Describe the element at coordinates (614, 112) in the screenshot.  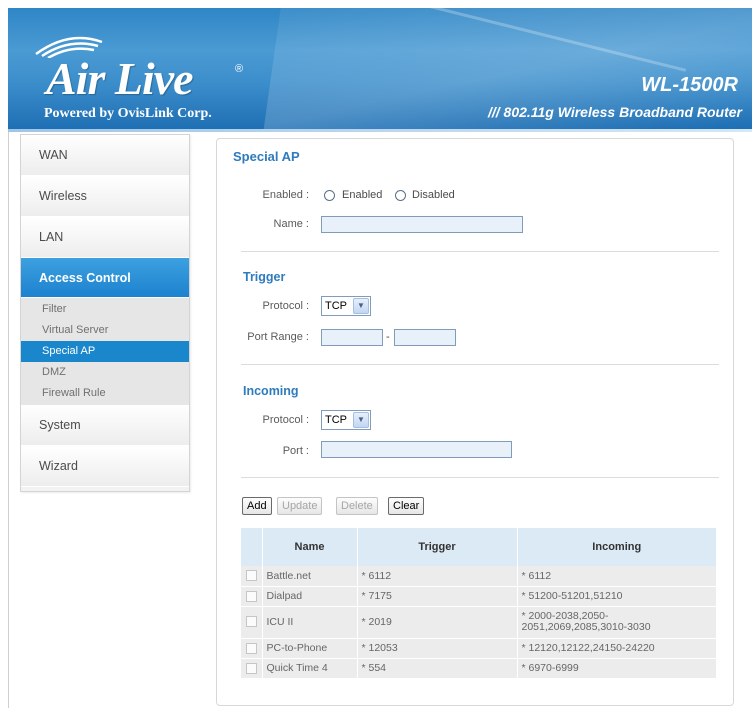
I see `model-description: /// 802.11g Wireless Broadband Router` at that location.